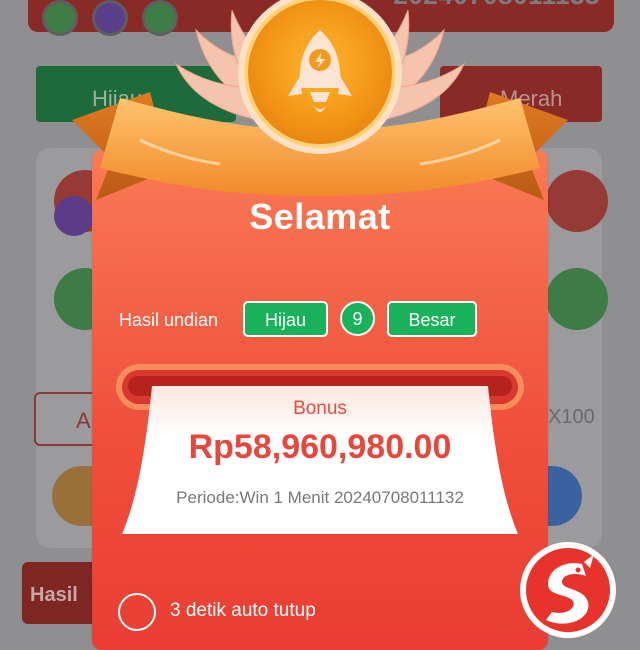  I want to click on period-text: Periode:Win 1 Menit 20240708011132, so click(320, 497).